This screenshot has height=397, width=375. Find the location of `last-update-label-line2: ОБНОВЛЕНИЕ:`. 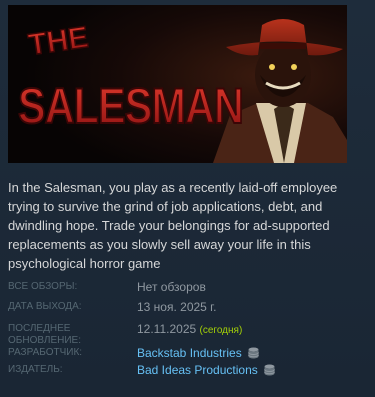

last-update-label-line2: ОБНОВЛЕНИЕ: is located at coordinates (44, 340).